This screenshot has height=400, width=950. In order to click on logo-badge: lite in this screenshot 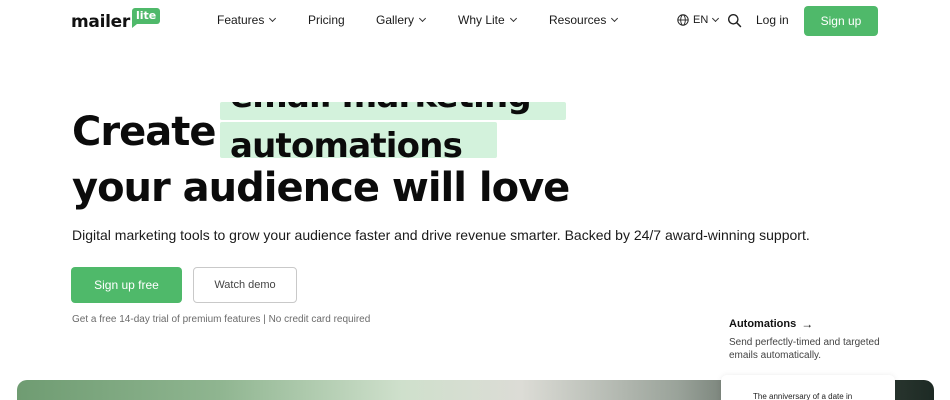, I will do `click(146, 18)`.